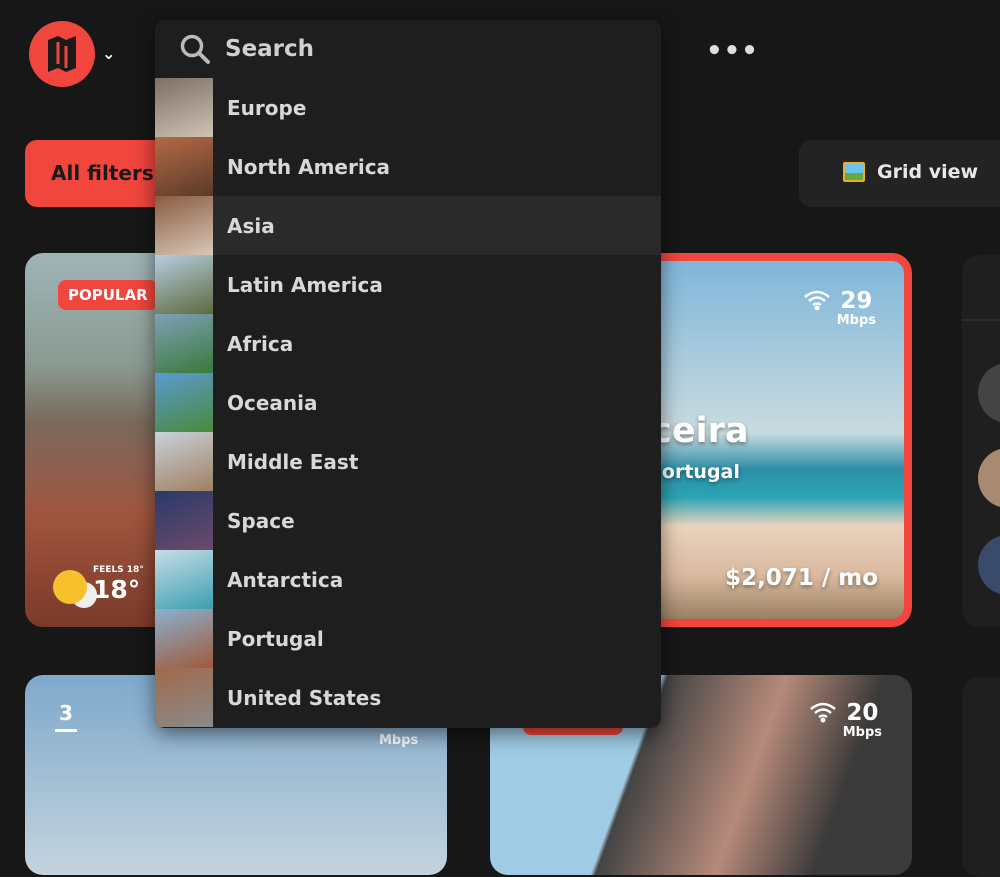 This screenshot has height=877, width=1000. Describe the element at coordinates (732, 51) in the screenshot. I see `more-menu-button: •••` at that location.